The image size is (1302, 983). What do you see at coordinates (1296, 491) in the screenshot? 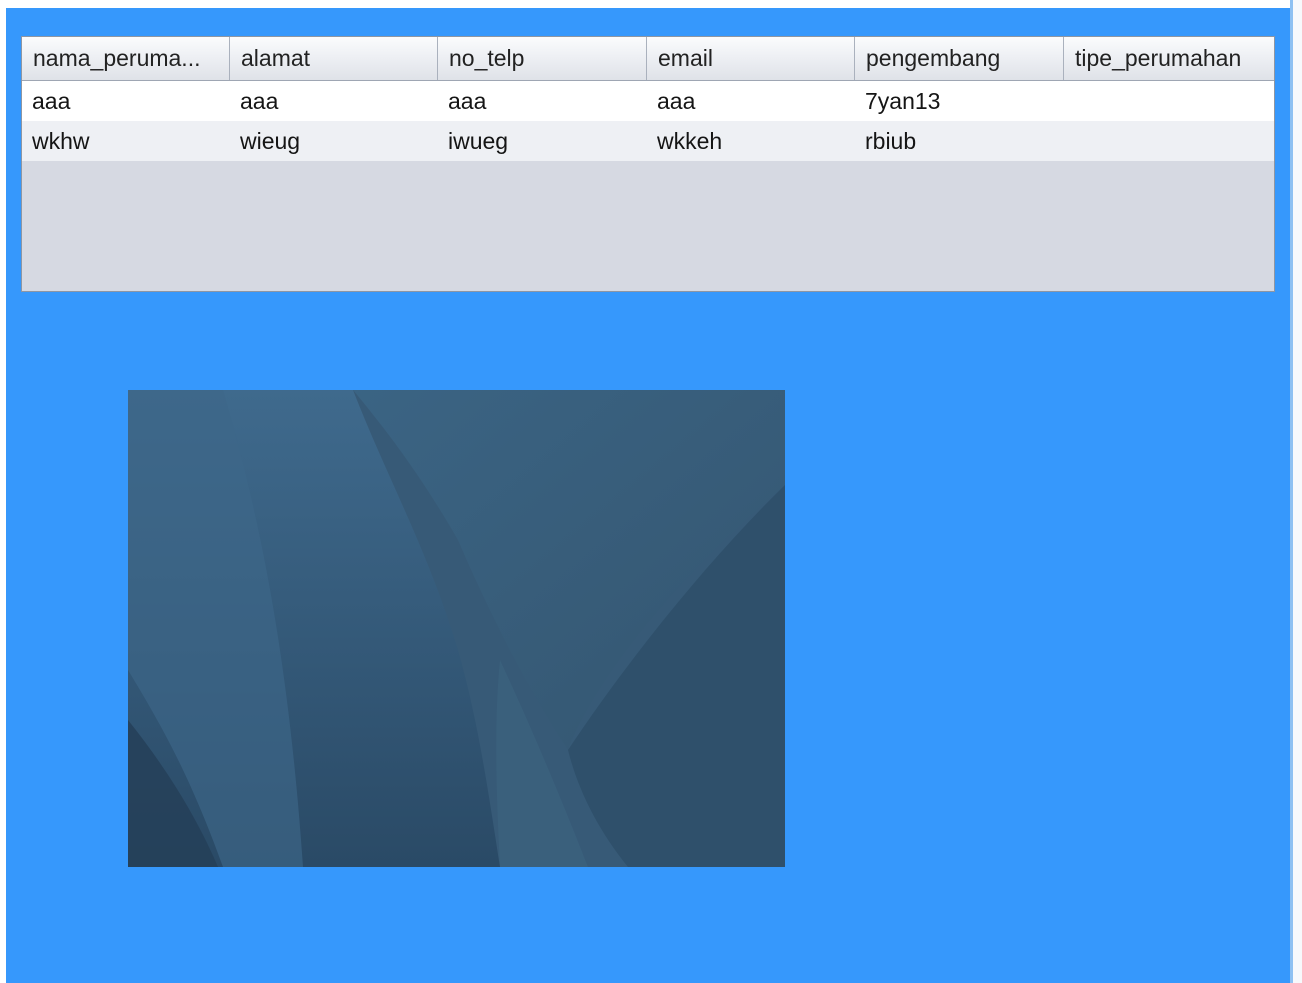
I see `window-right-edge` at bounding box center [1296, 491].